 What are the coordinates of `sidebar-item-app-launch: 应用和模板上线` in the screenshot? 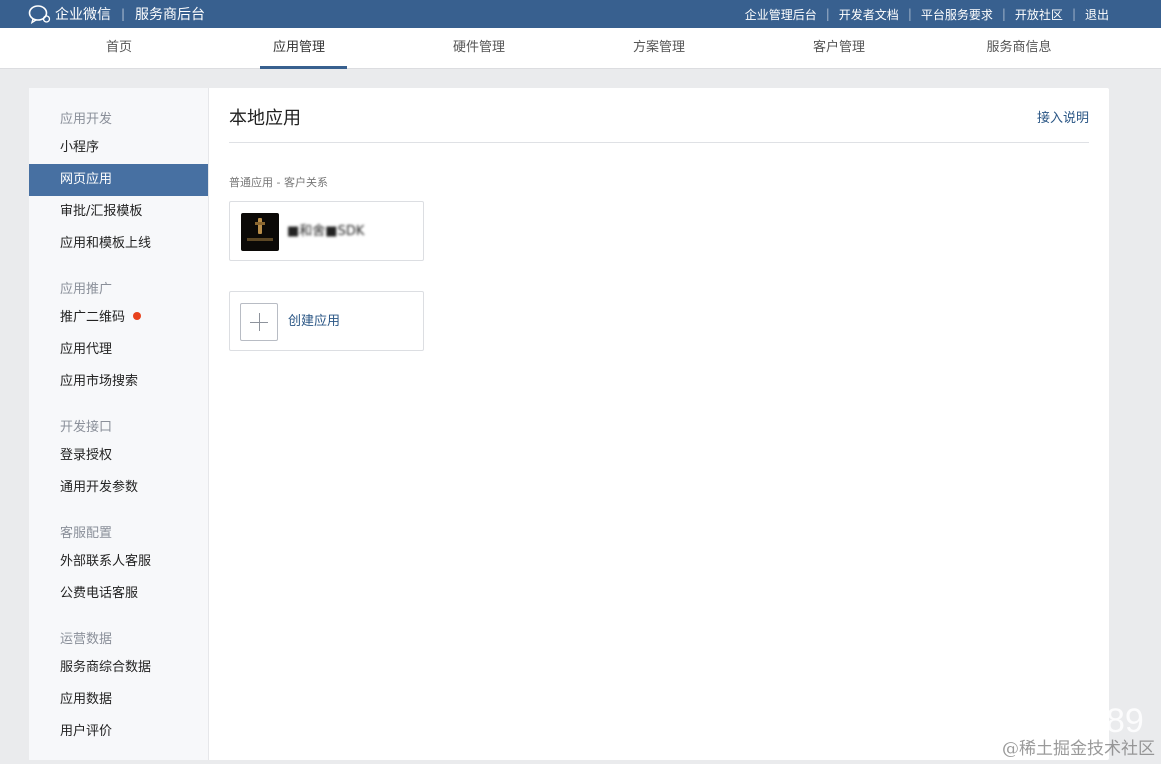 It's located at (118, 244).